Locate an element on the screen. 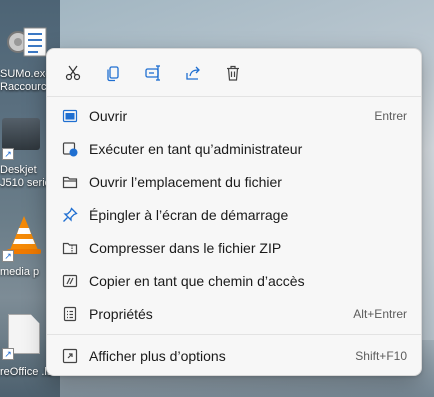 This screenshot has height=397, width=434. menu-item-open: Ouvrir Entrer is located at coordinates (234, 116).